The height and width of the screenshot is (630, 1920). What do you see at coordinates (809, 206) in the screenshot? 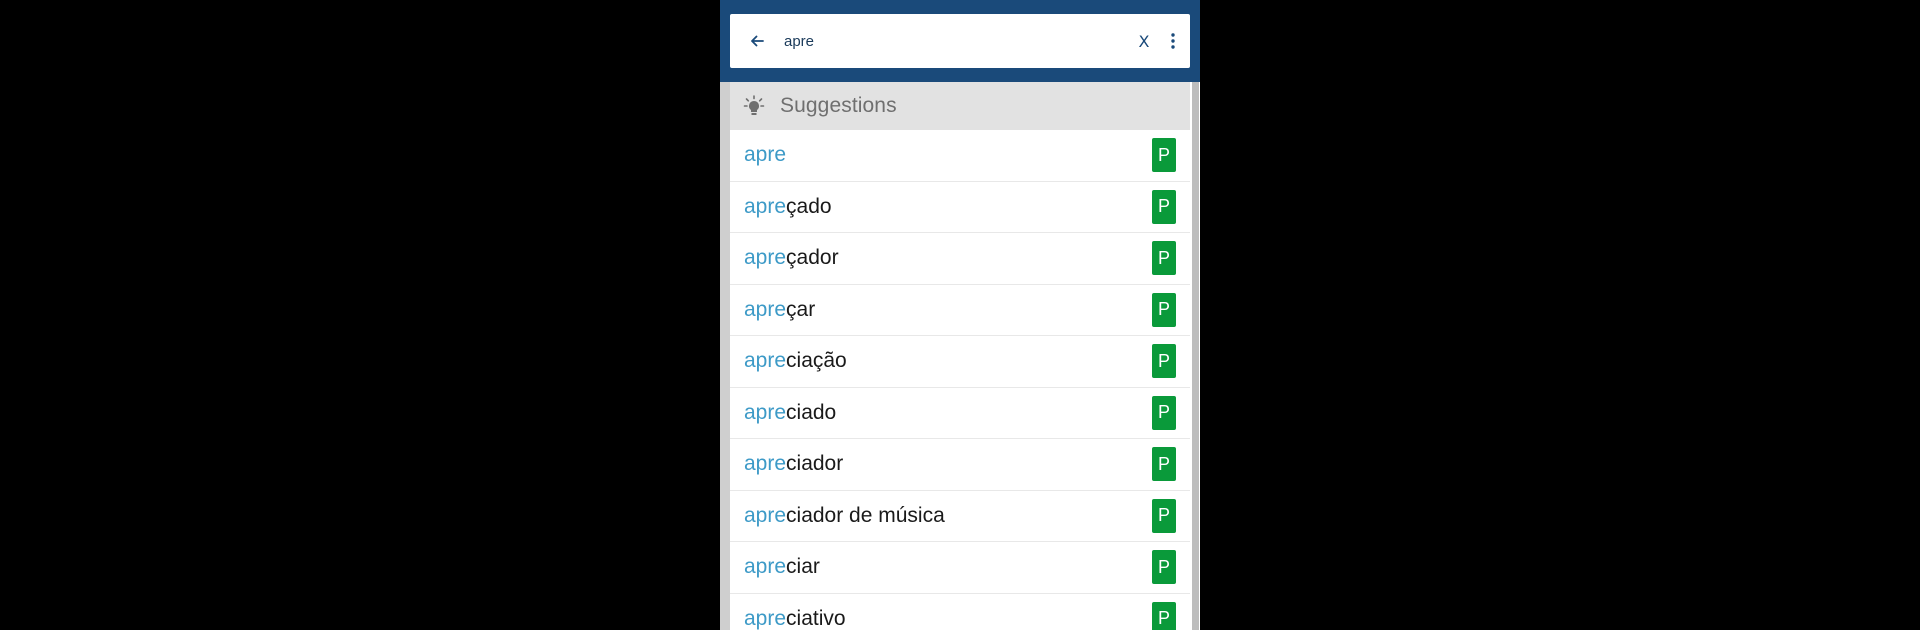
I see `suggestion-remainder: çado` at bounding box center [809, 206].